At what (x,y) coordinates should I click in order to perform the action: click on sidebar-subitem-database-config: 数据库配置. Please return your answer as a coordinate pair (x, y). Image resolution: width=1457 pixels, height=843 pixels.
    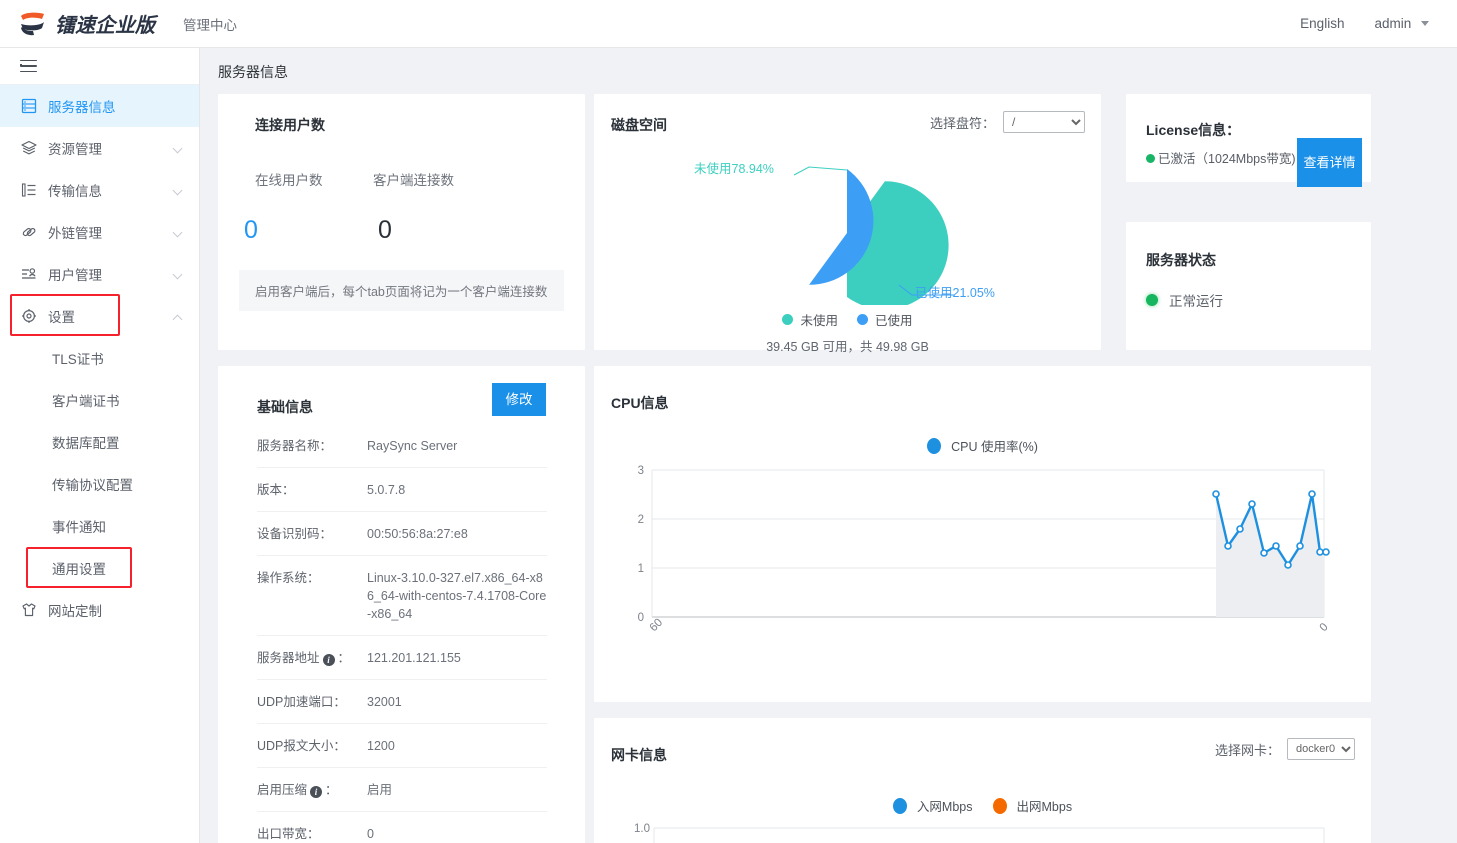
    Looking at the image, I should click on (99, 442).